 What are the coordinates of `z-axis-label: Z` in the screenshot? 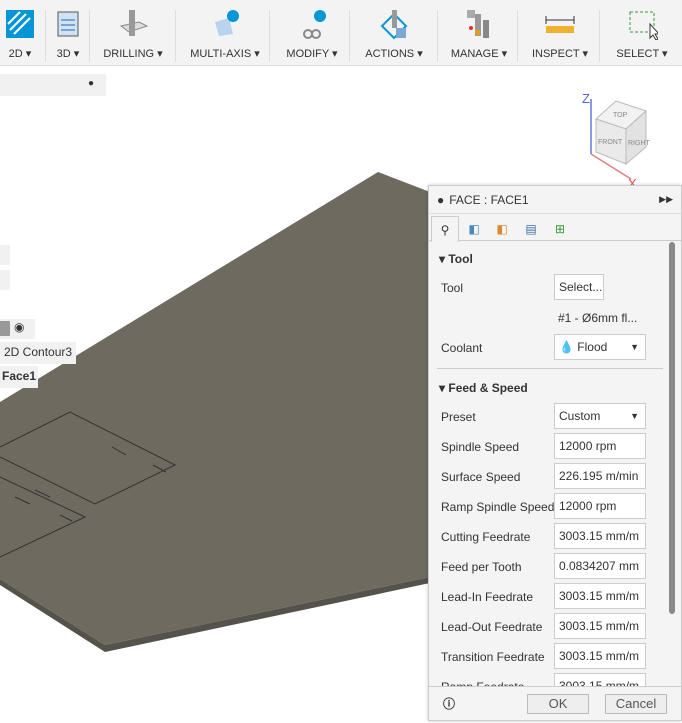 It's located at (586, 98).